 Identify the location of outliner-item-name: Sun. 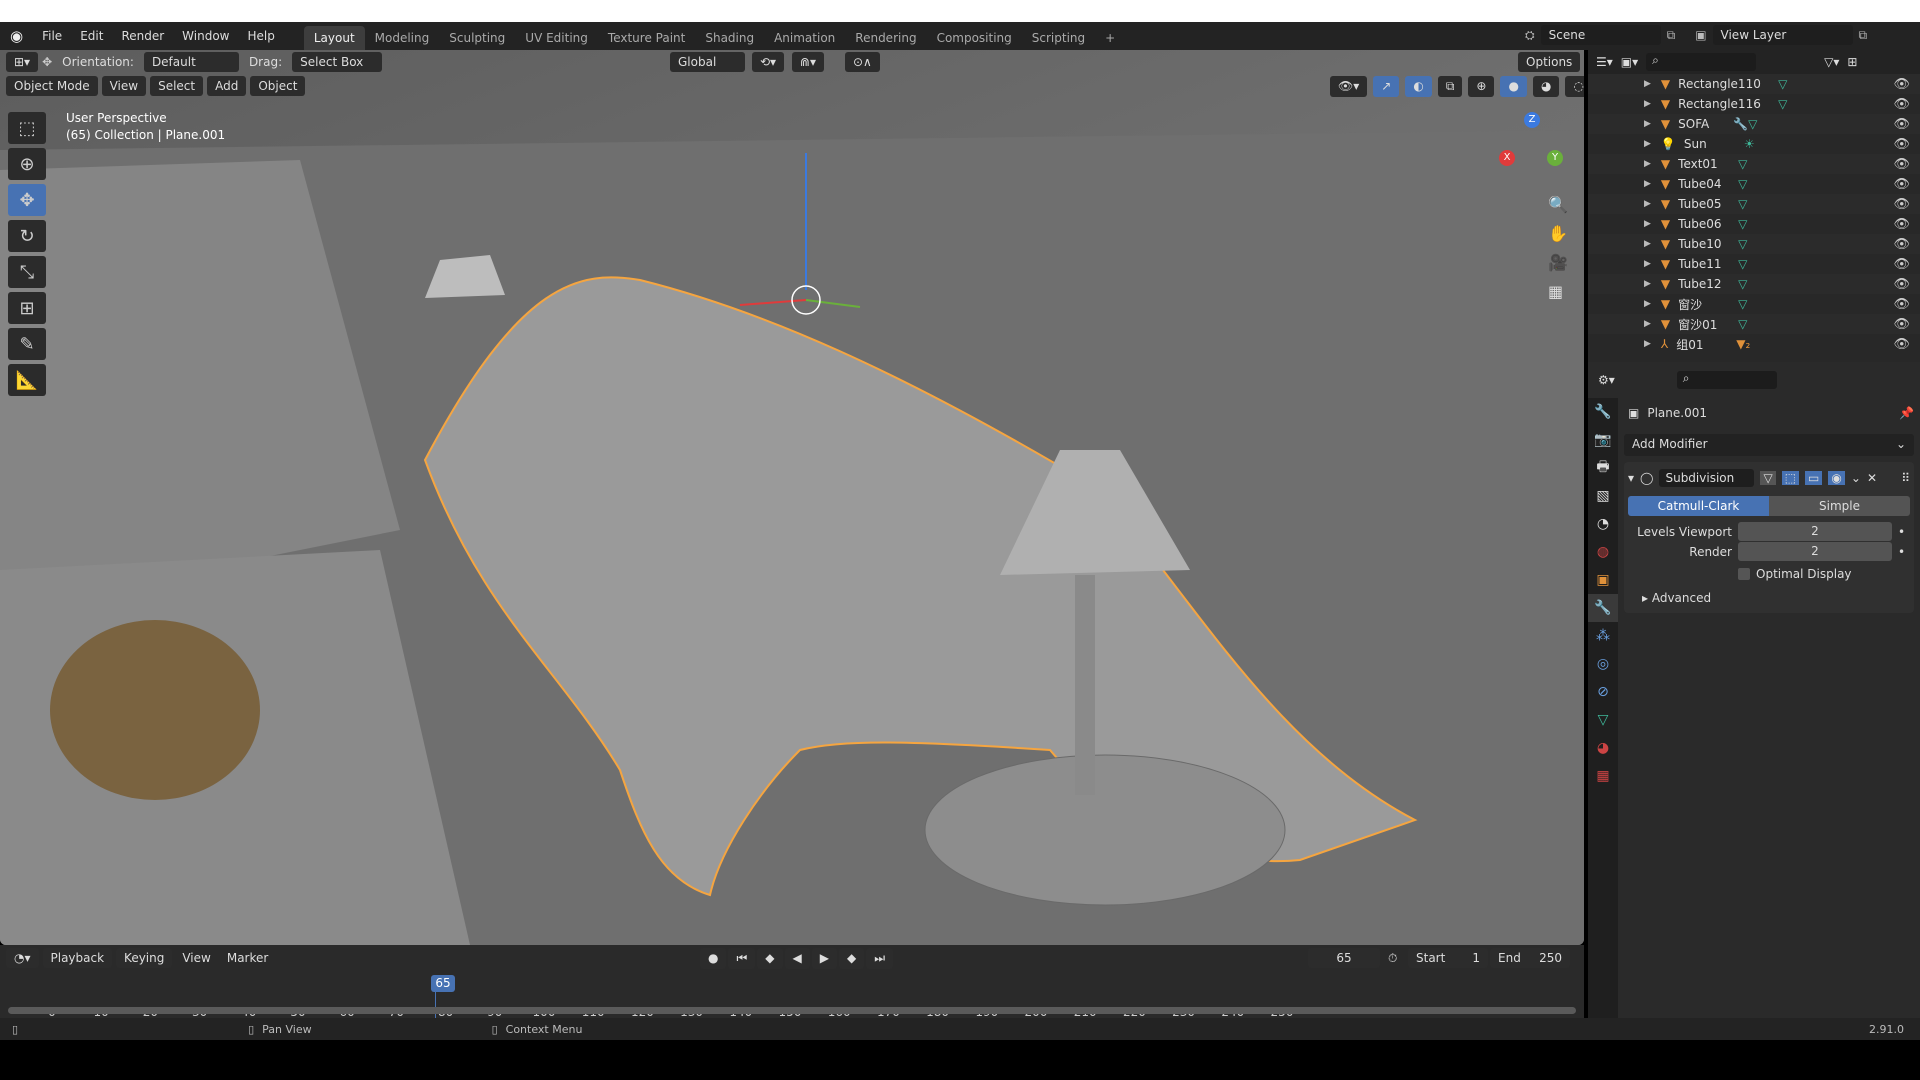
(1714, 144).